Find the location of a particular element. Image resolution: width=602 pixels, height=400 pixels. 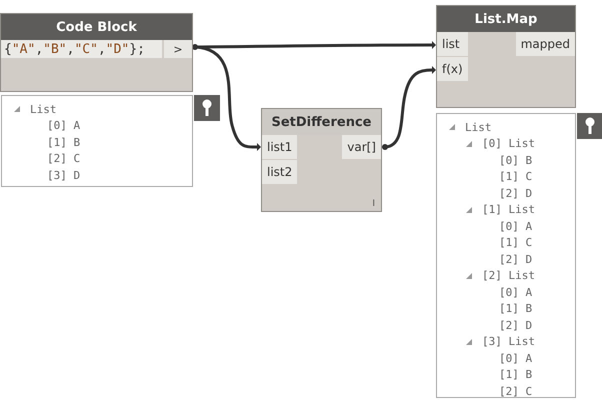

node-title: Code Block is located at coordinates (96, 27).